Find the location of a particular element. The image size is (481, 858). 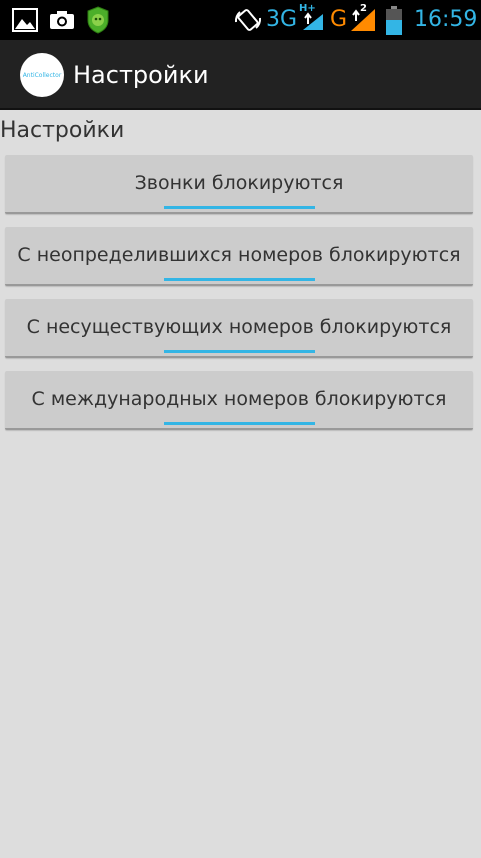

status-bar: 3G H+ G 2 16:59 is located at coordinates (240, 20).